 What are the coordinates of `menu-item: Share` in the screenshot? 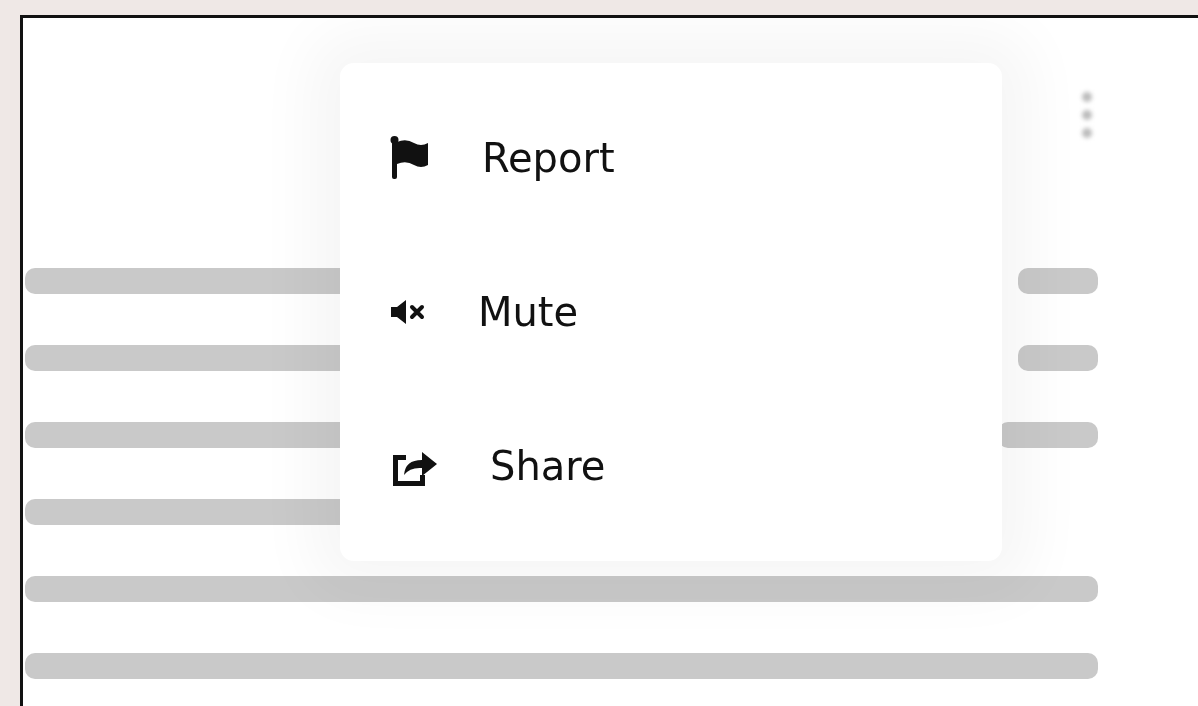 It's located at (473, 466).